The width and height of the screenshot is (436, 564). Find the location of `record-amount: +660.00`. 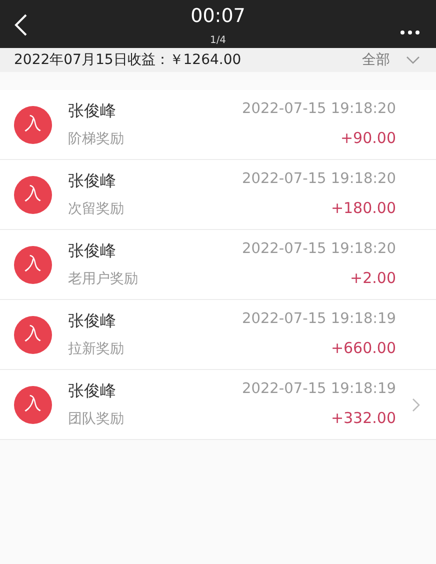

record-amount: +660.00 is located at coordinates (363, 349).